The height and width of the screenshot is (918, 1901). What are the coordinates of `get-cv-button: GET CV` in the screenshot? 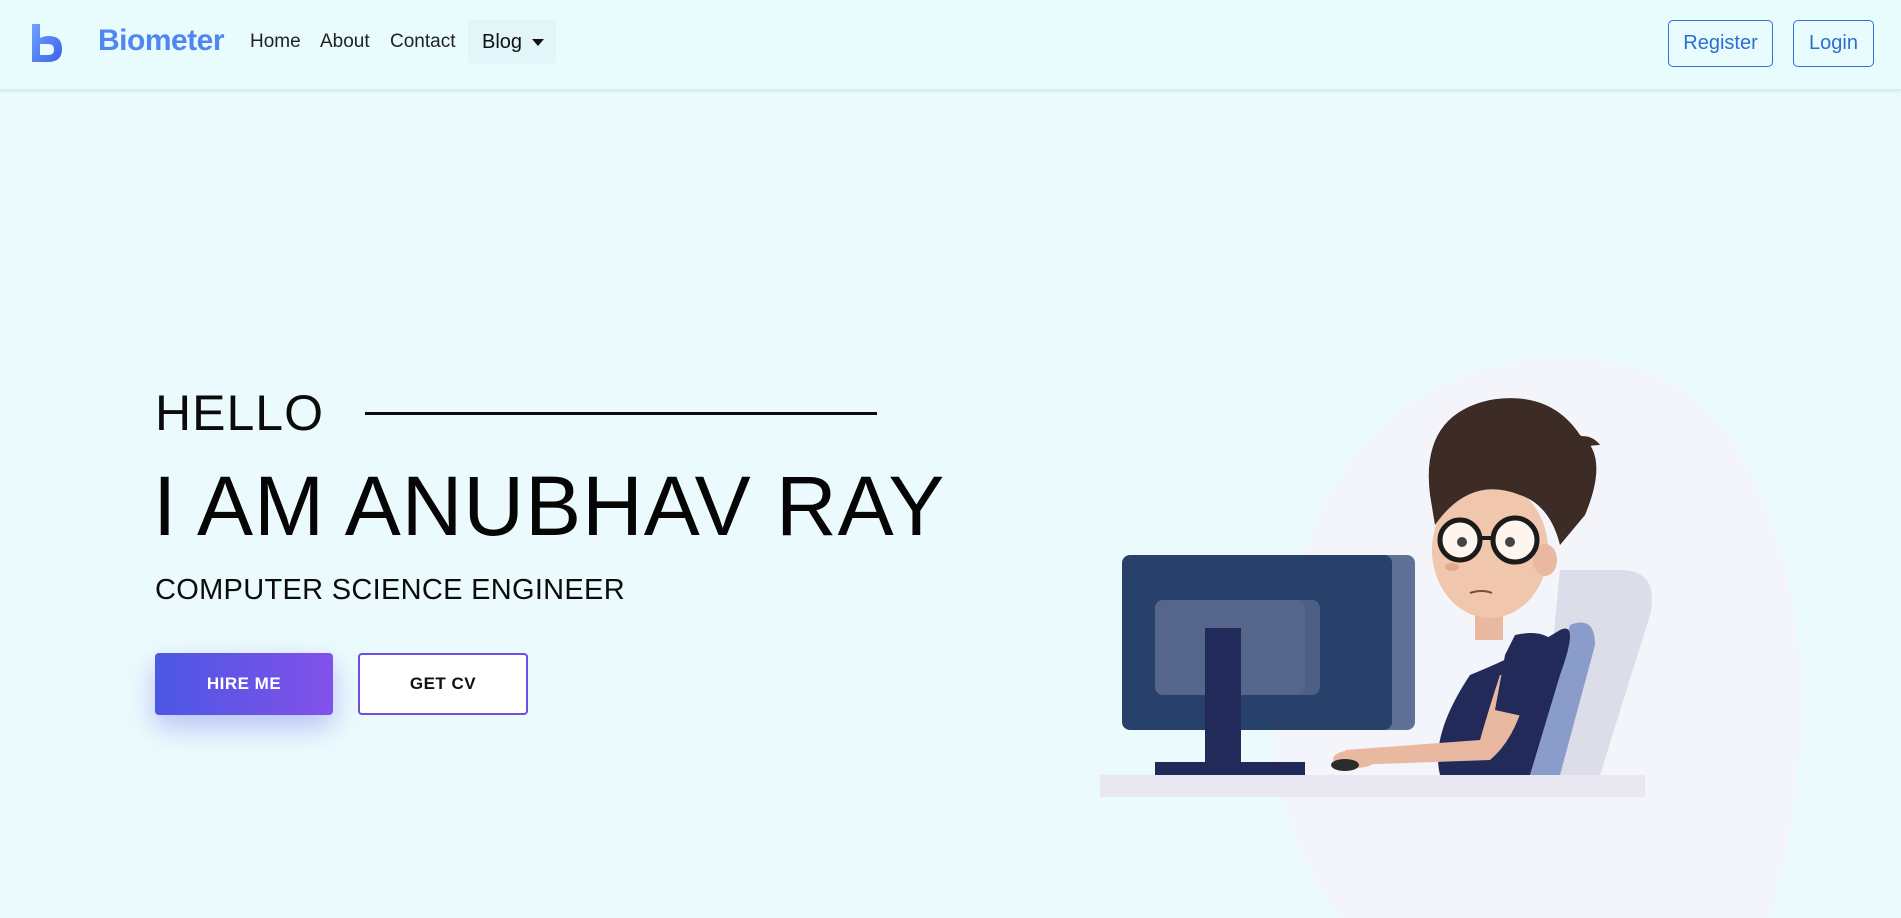 It's located at (443, 684).